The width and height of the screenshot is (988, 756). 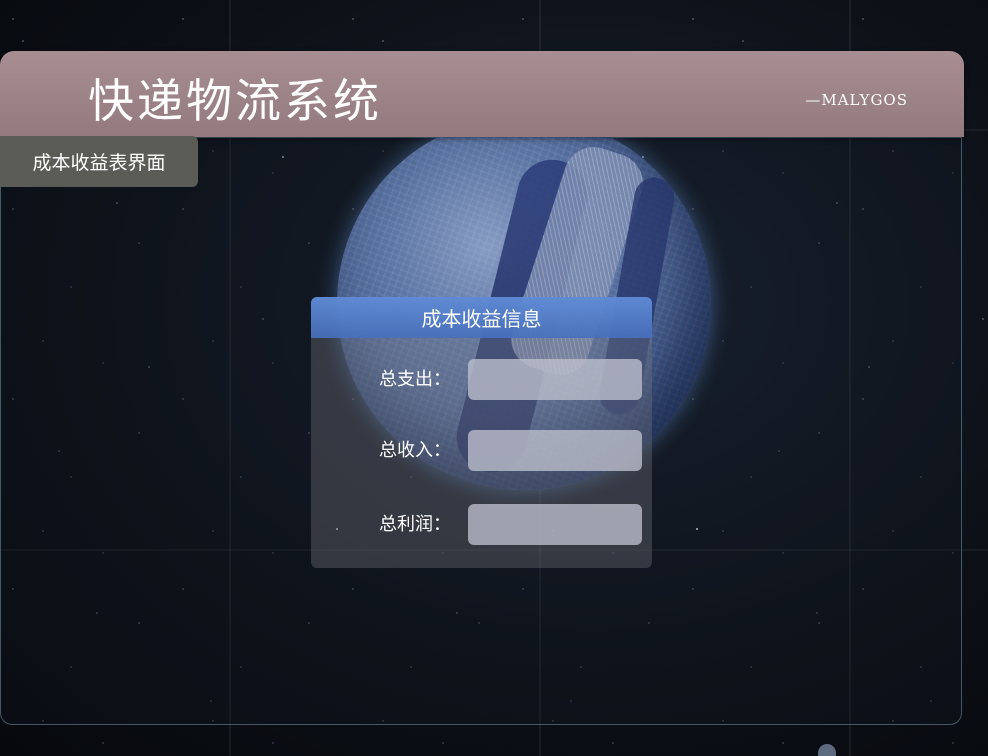 I want to click on total-profit-row: 总利润：, so click(x=481, y=524).